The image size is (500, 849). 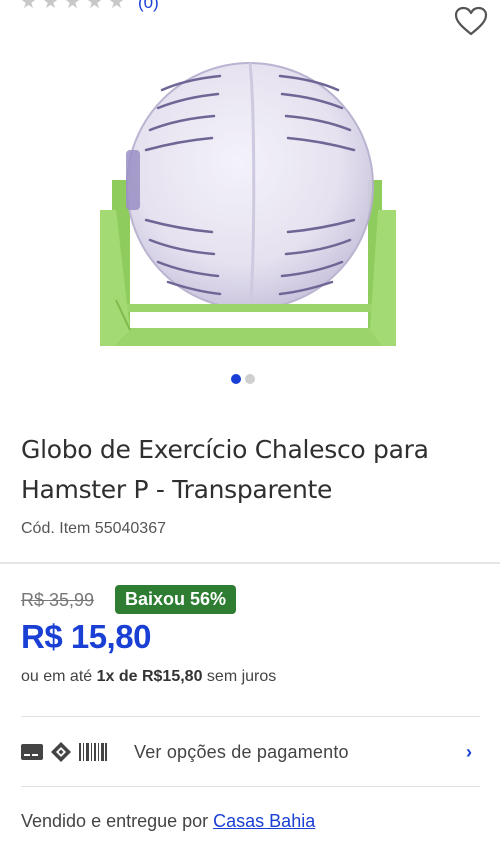 I want to click on chevron-right-icon: ›, so click(x=469, y=751).